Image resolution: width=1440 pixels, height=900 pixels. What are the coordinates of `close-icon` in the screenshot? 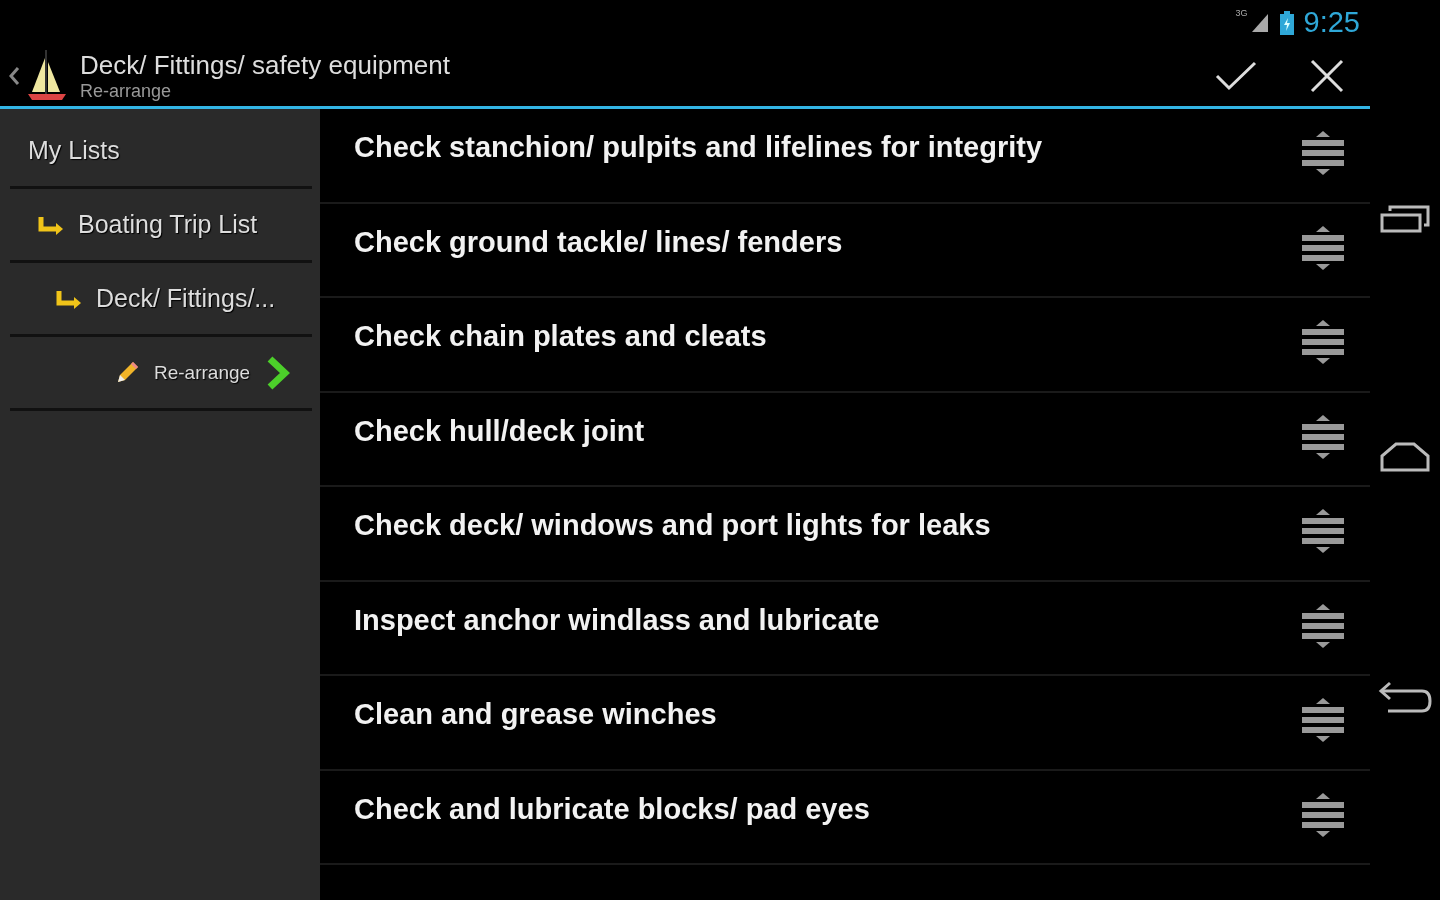 It's located at (1327, 75).